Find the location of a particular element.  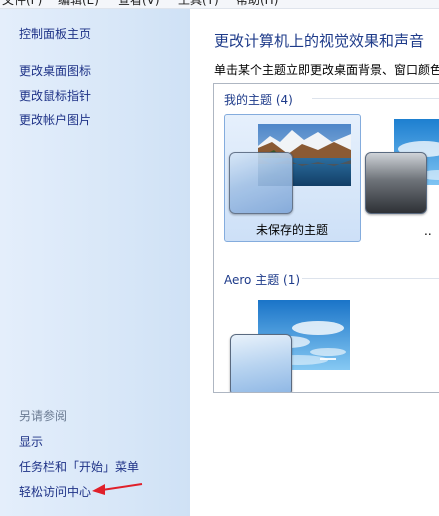

menu-file: 文件(F) is located at coordinates (22, 4).